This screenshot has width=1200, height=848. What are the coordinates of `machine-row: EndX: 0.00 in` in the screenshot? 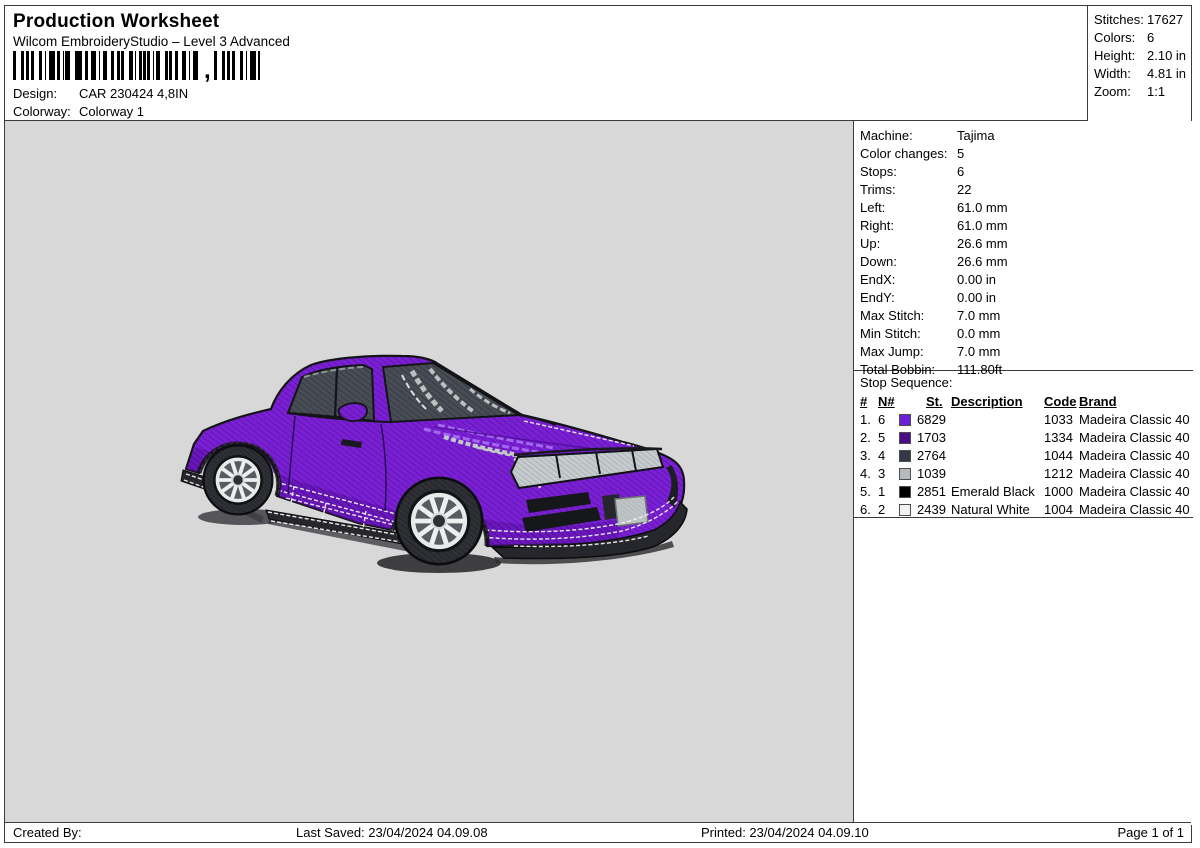 It's located at (928, 279).